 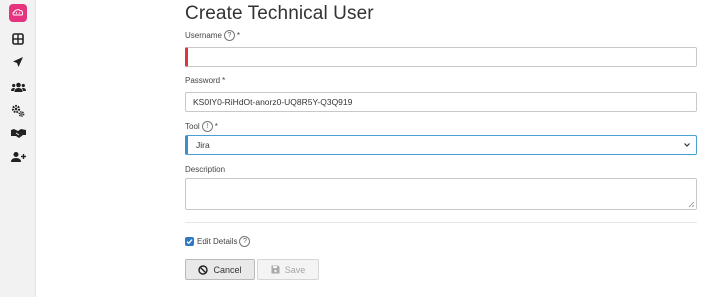 I want to click on ban-icon, so click(x=203, y=269).